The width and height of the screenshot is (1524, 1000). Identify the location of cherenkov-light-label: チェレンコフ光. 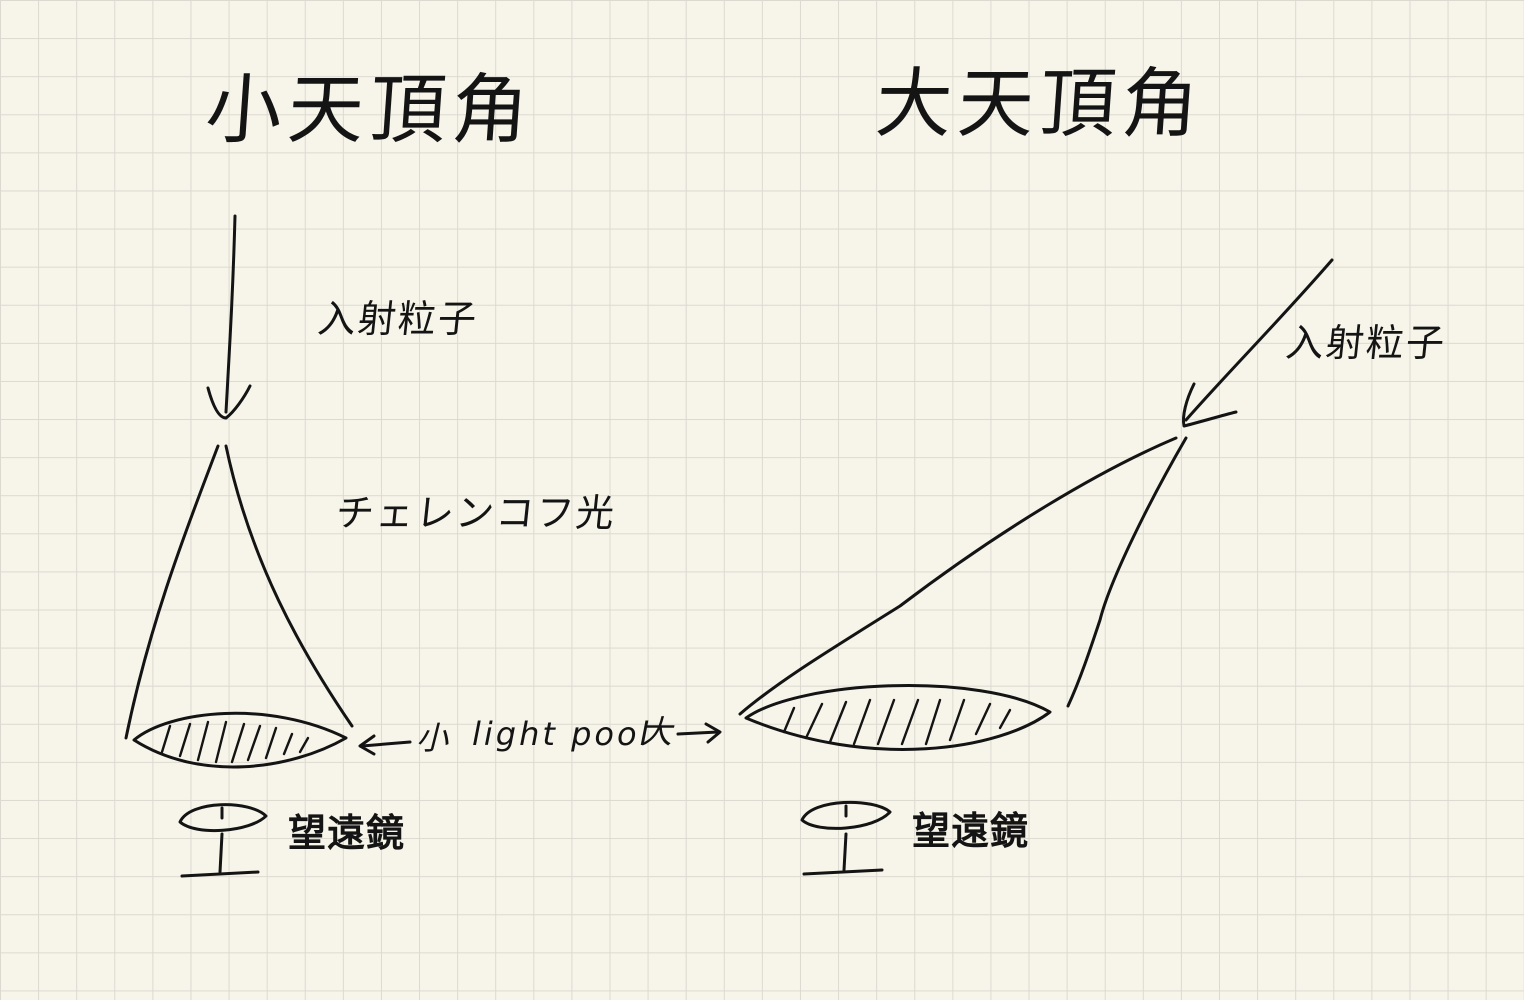
(476, 513).